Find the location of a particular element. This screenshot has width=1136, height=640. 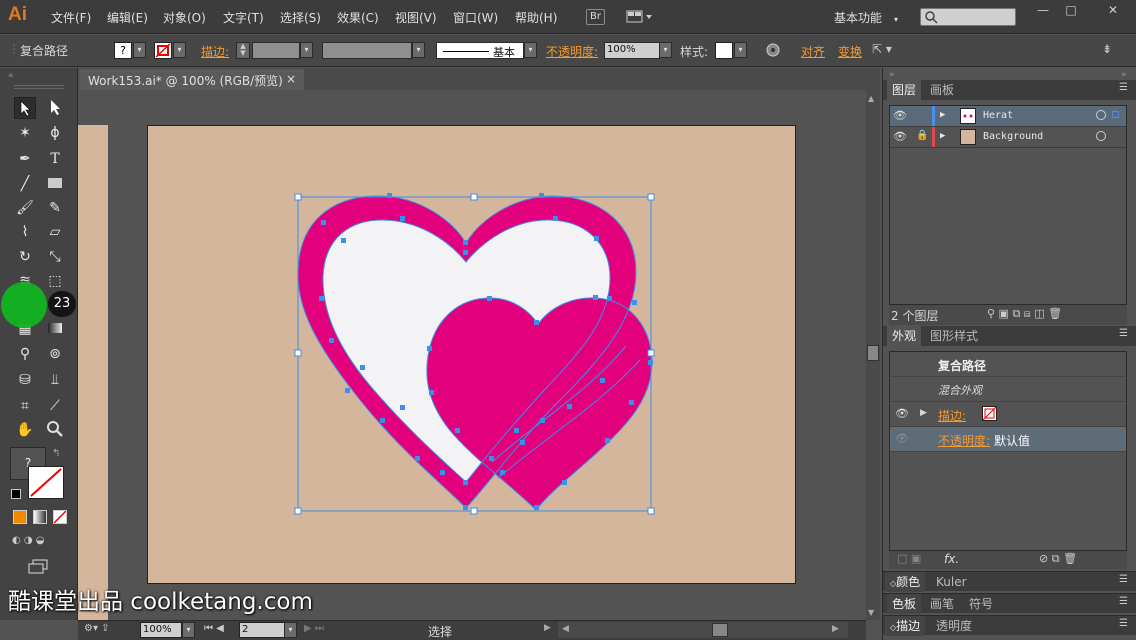

help-search-input is located at coordinates (968, 17).